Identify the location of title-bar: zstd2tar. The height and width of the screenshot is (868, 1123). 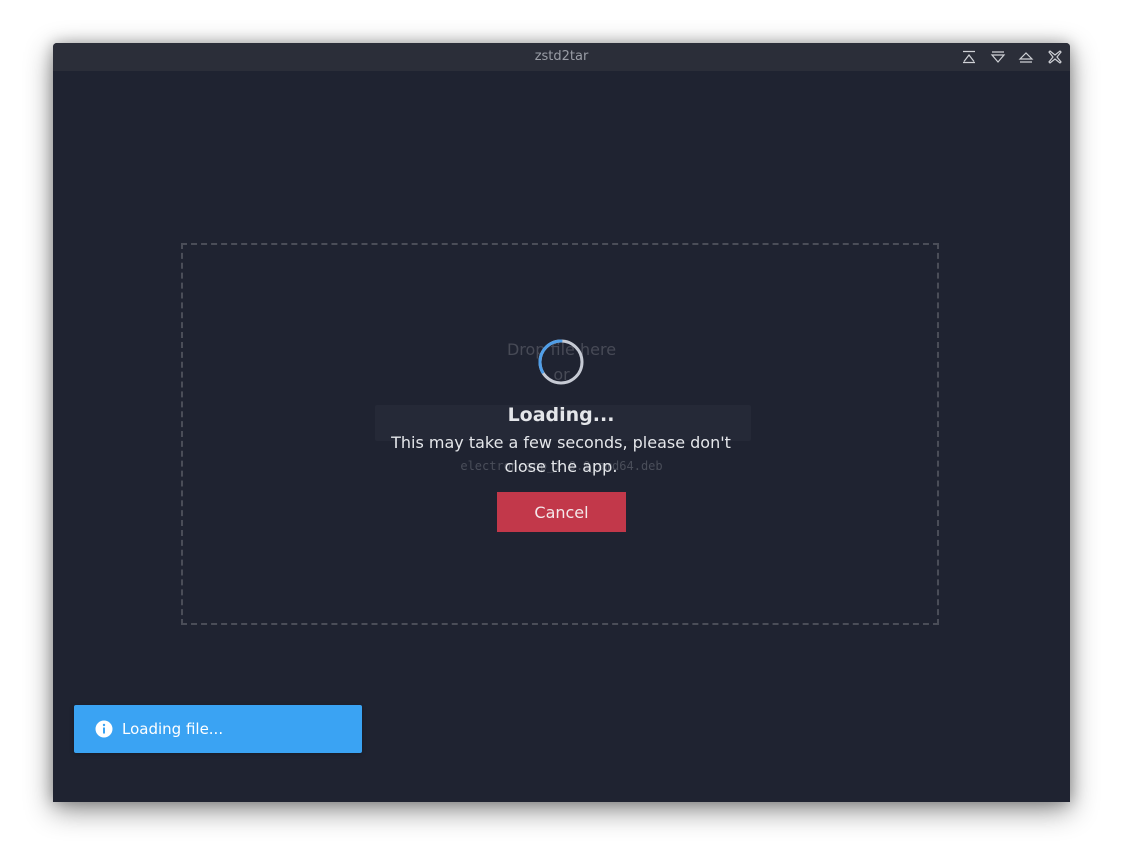
(561, 57).